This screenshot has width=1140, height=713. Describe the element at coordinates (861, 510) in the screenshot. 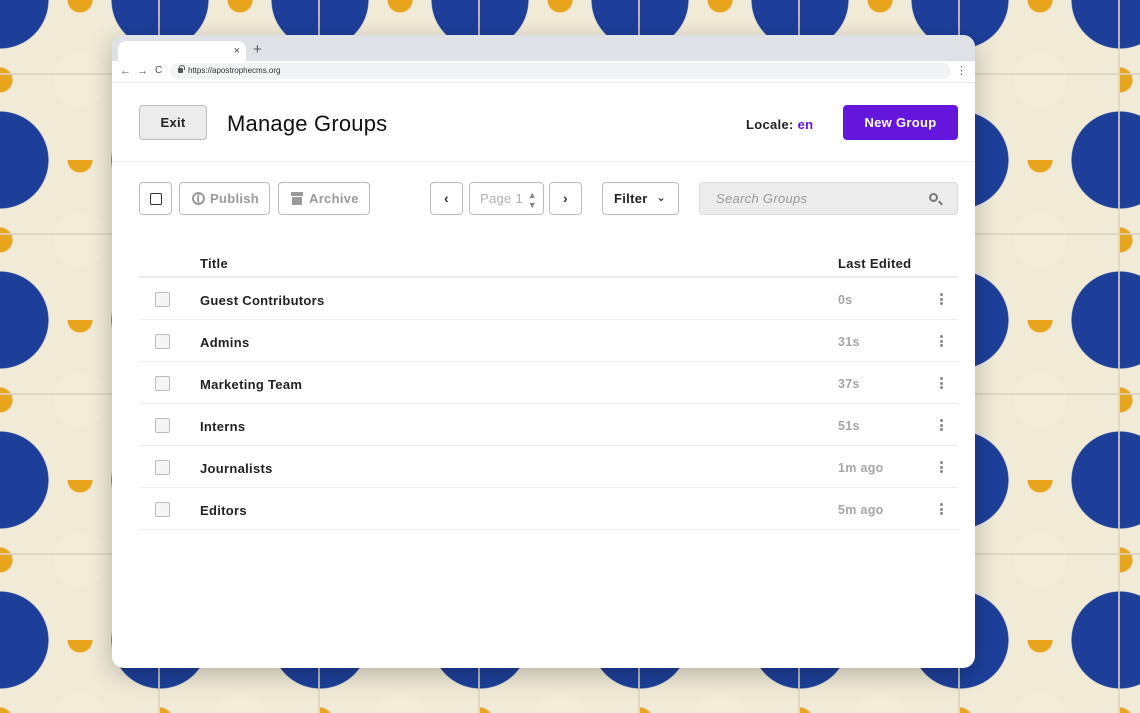

I see `row-last-edited: 5m ago` at that location.